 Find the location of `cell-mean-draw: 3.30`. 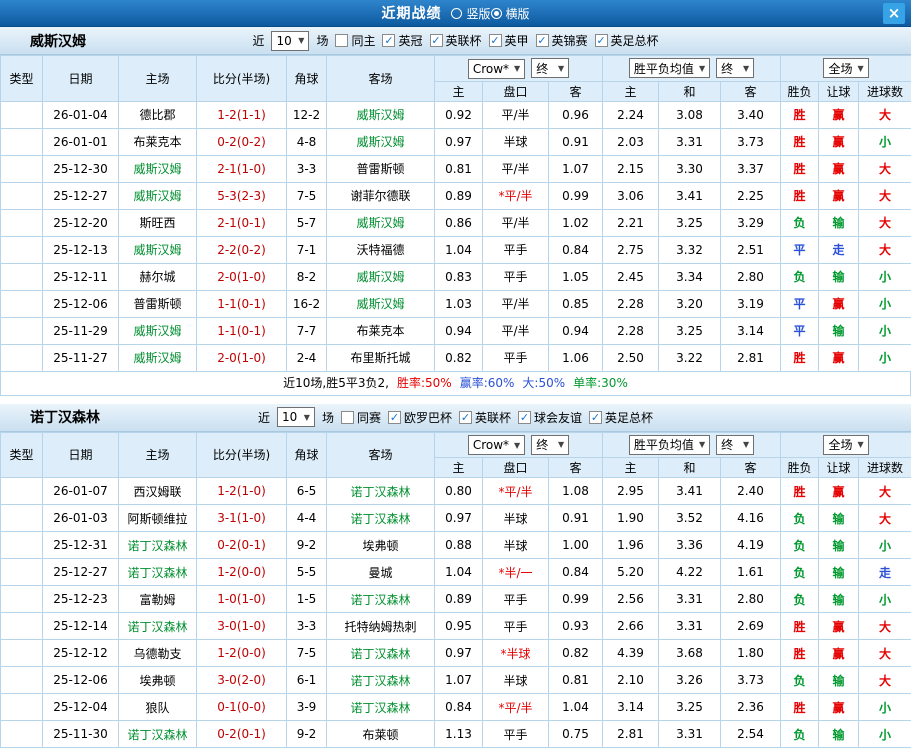

cell-mean-draw: 3.30 is located at coordinates (689, 168).